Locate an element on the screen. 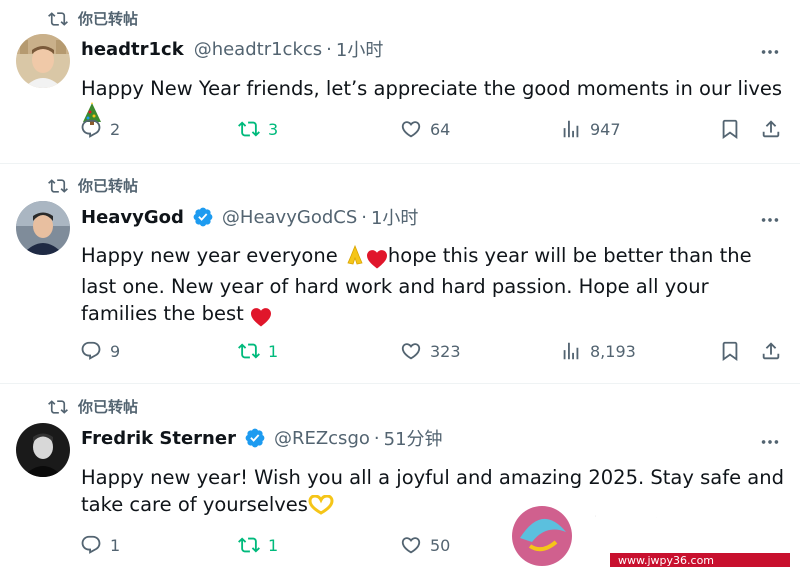  watermark-url: www.jwpy36.com is located at coordinates (666, 560).